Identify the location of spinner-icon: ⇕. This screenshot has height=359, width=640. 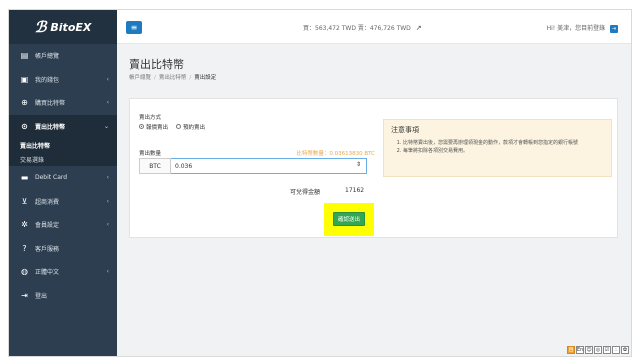
(358, 164).